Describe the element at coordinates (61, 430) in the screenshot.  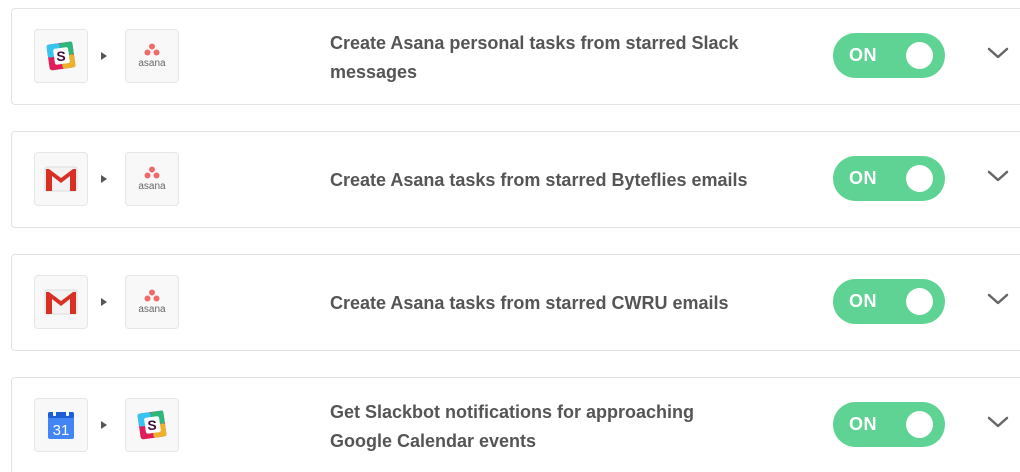
I see `svg-text: 31` at that location.